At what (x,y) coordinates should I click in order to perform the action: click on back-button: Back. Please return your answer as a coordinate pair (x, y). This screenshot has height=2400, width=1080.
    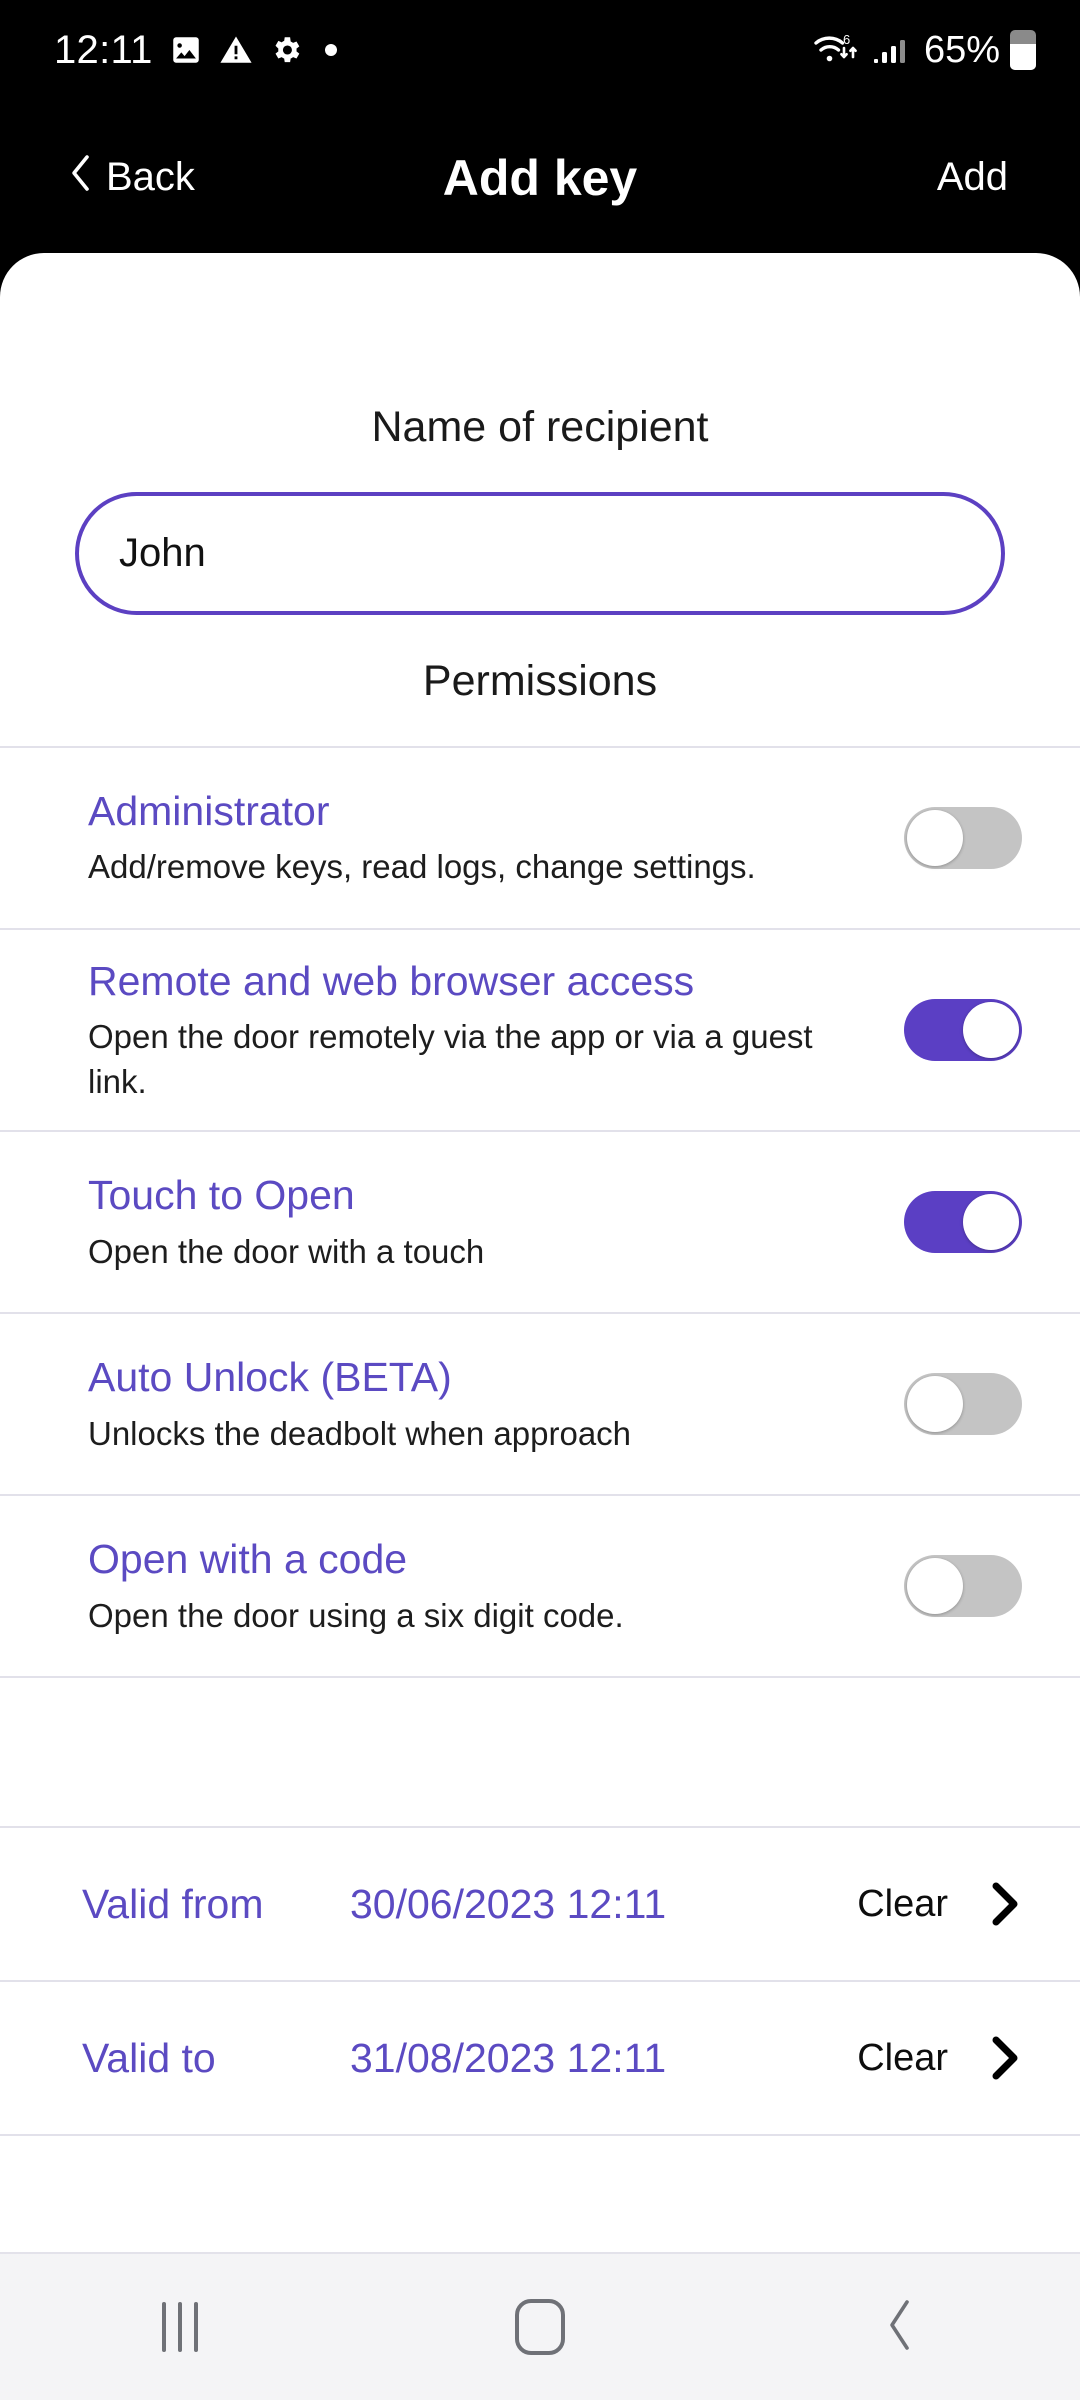
    Looking at the image, I should click on (132, 178).